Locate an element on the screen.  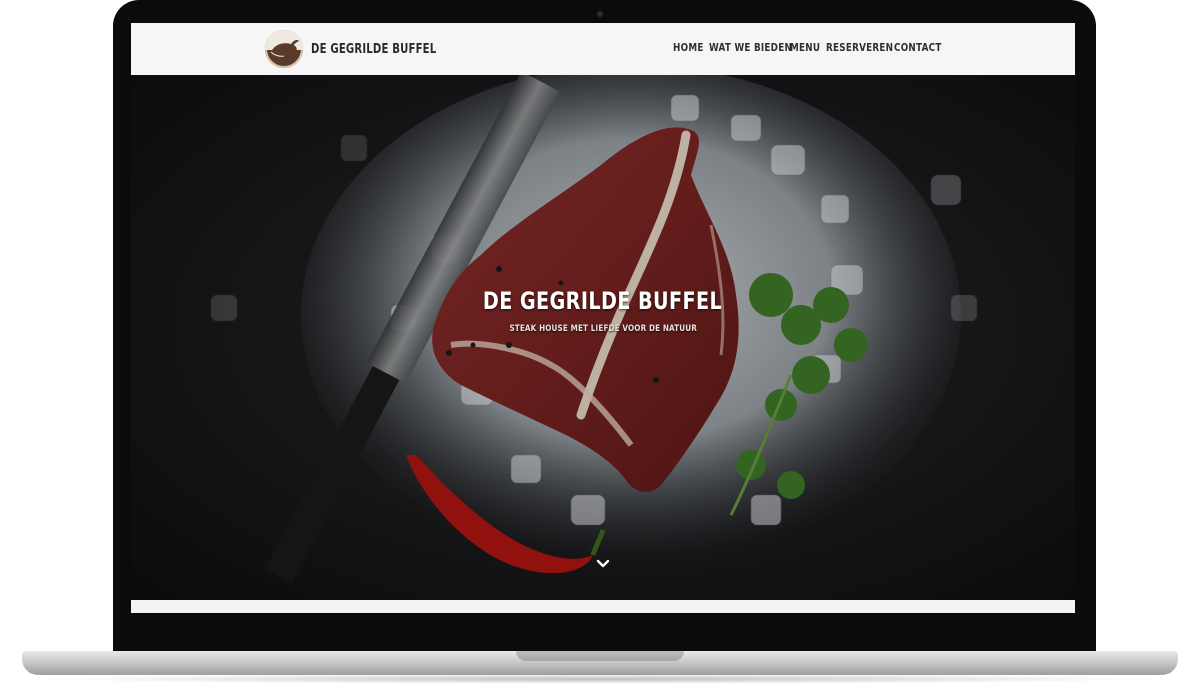
camera-dot is located at coordinates (600, 14).